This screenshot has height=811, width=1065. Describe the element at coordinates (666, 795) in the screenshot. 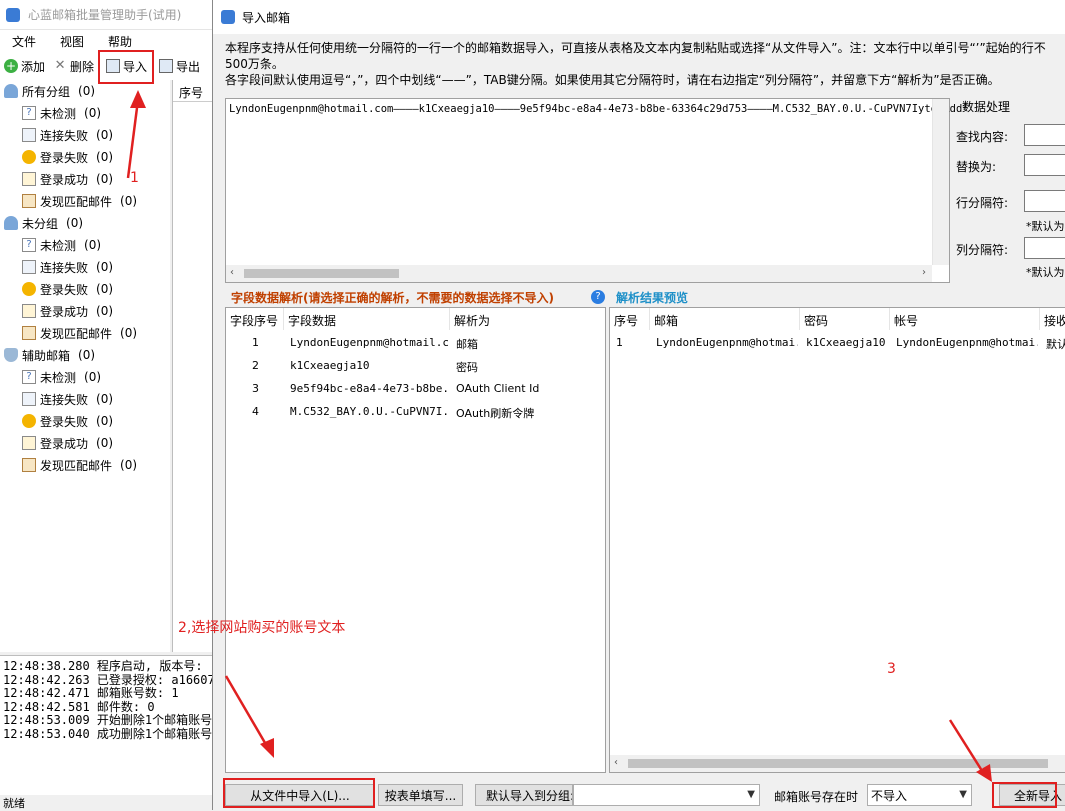

I see `group-select: ▼` at that location.